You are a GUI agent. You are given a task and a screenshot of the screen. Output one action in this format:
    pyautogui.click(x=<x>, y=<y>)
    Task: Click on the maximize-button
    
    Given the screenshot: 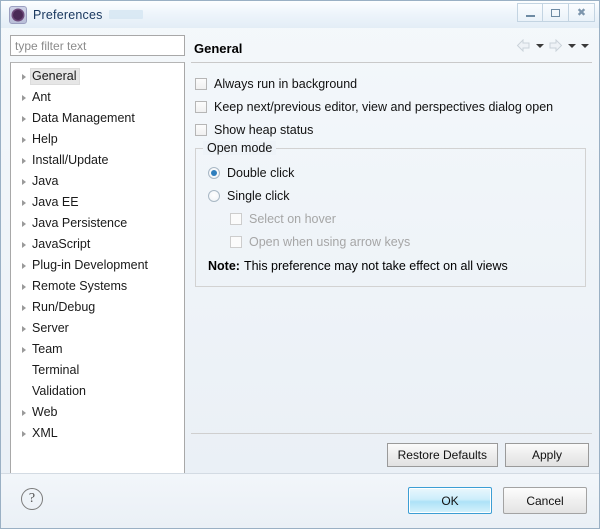 What is the action you would take?
    pyautogui.click(x=556, y=12)
    